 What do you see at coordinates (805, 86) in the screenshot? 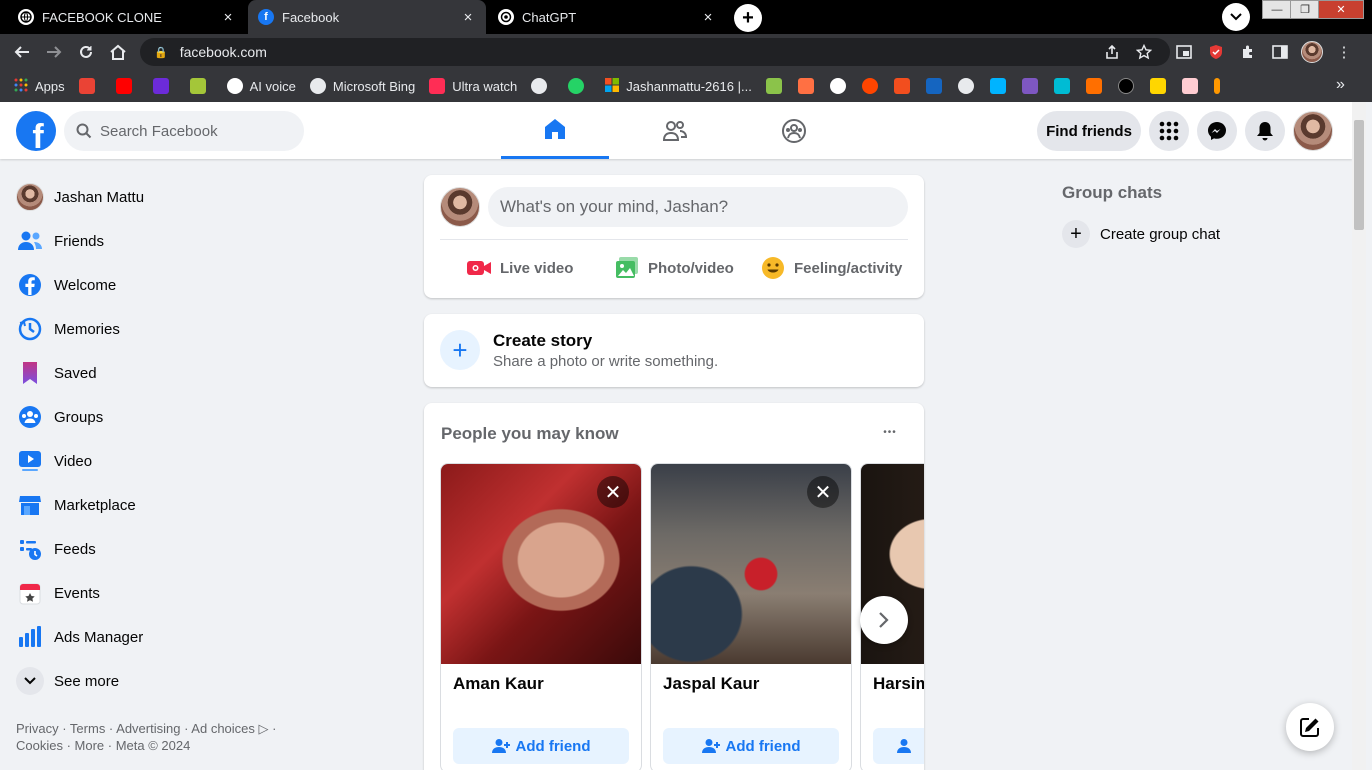
I see `bookmark-temple-icon` at bounding box center [805, 86].